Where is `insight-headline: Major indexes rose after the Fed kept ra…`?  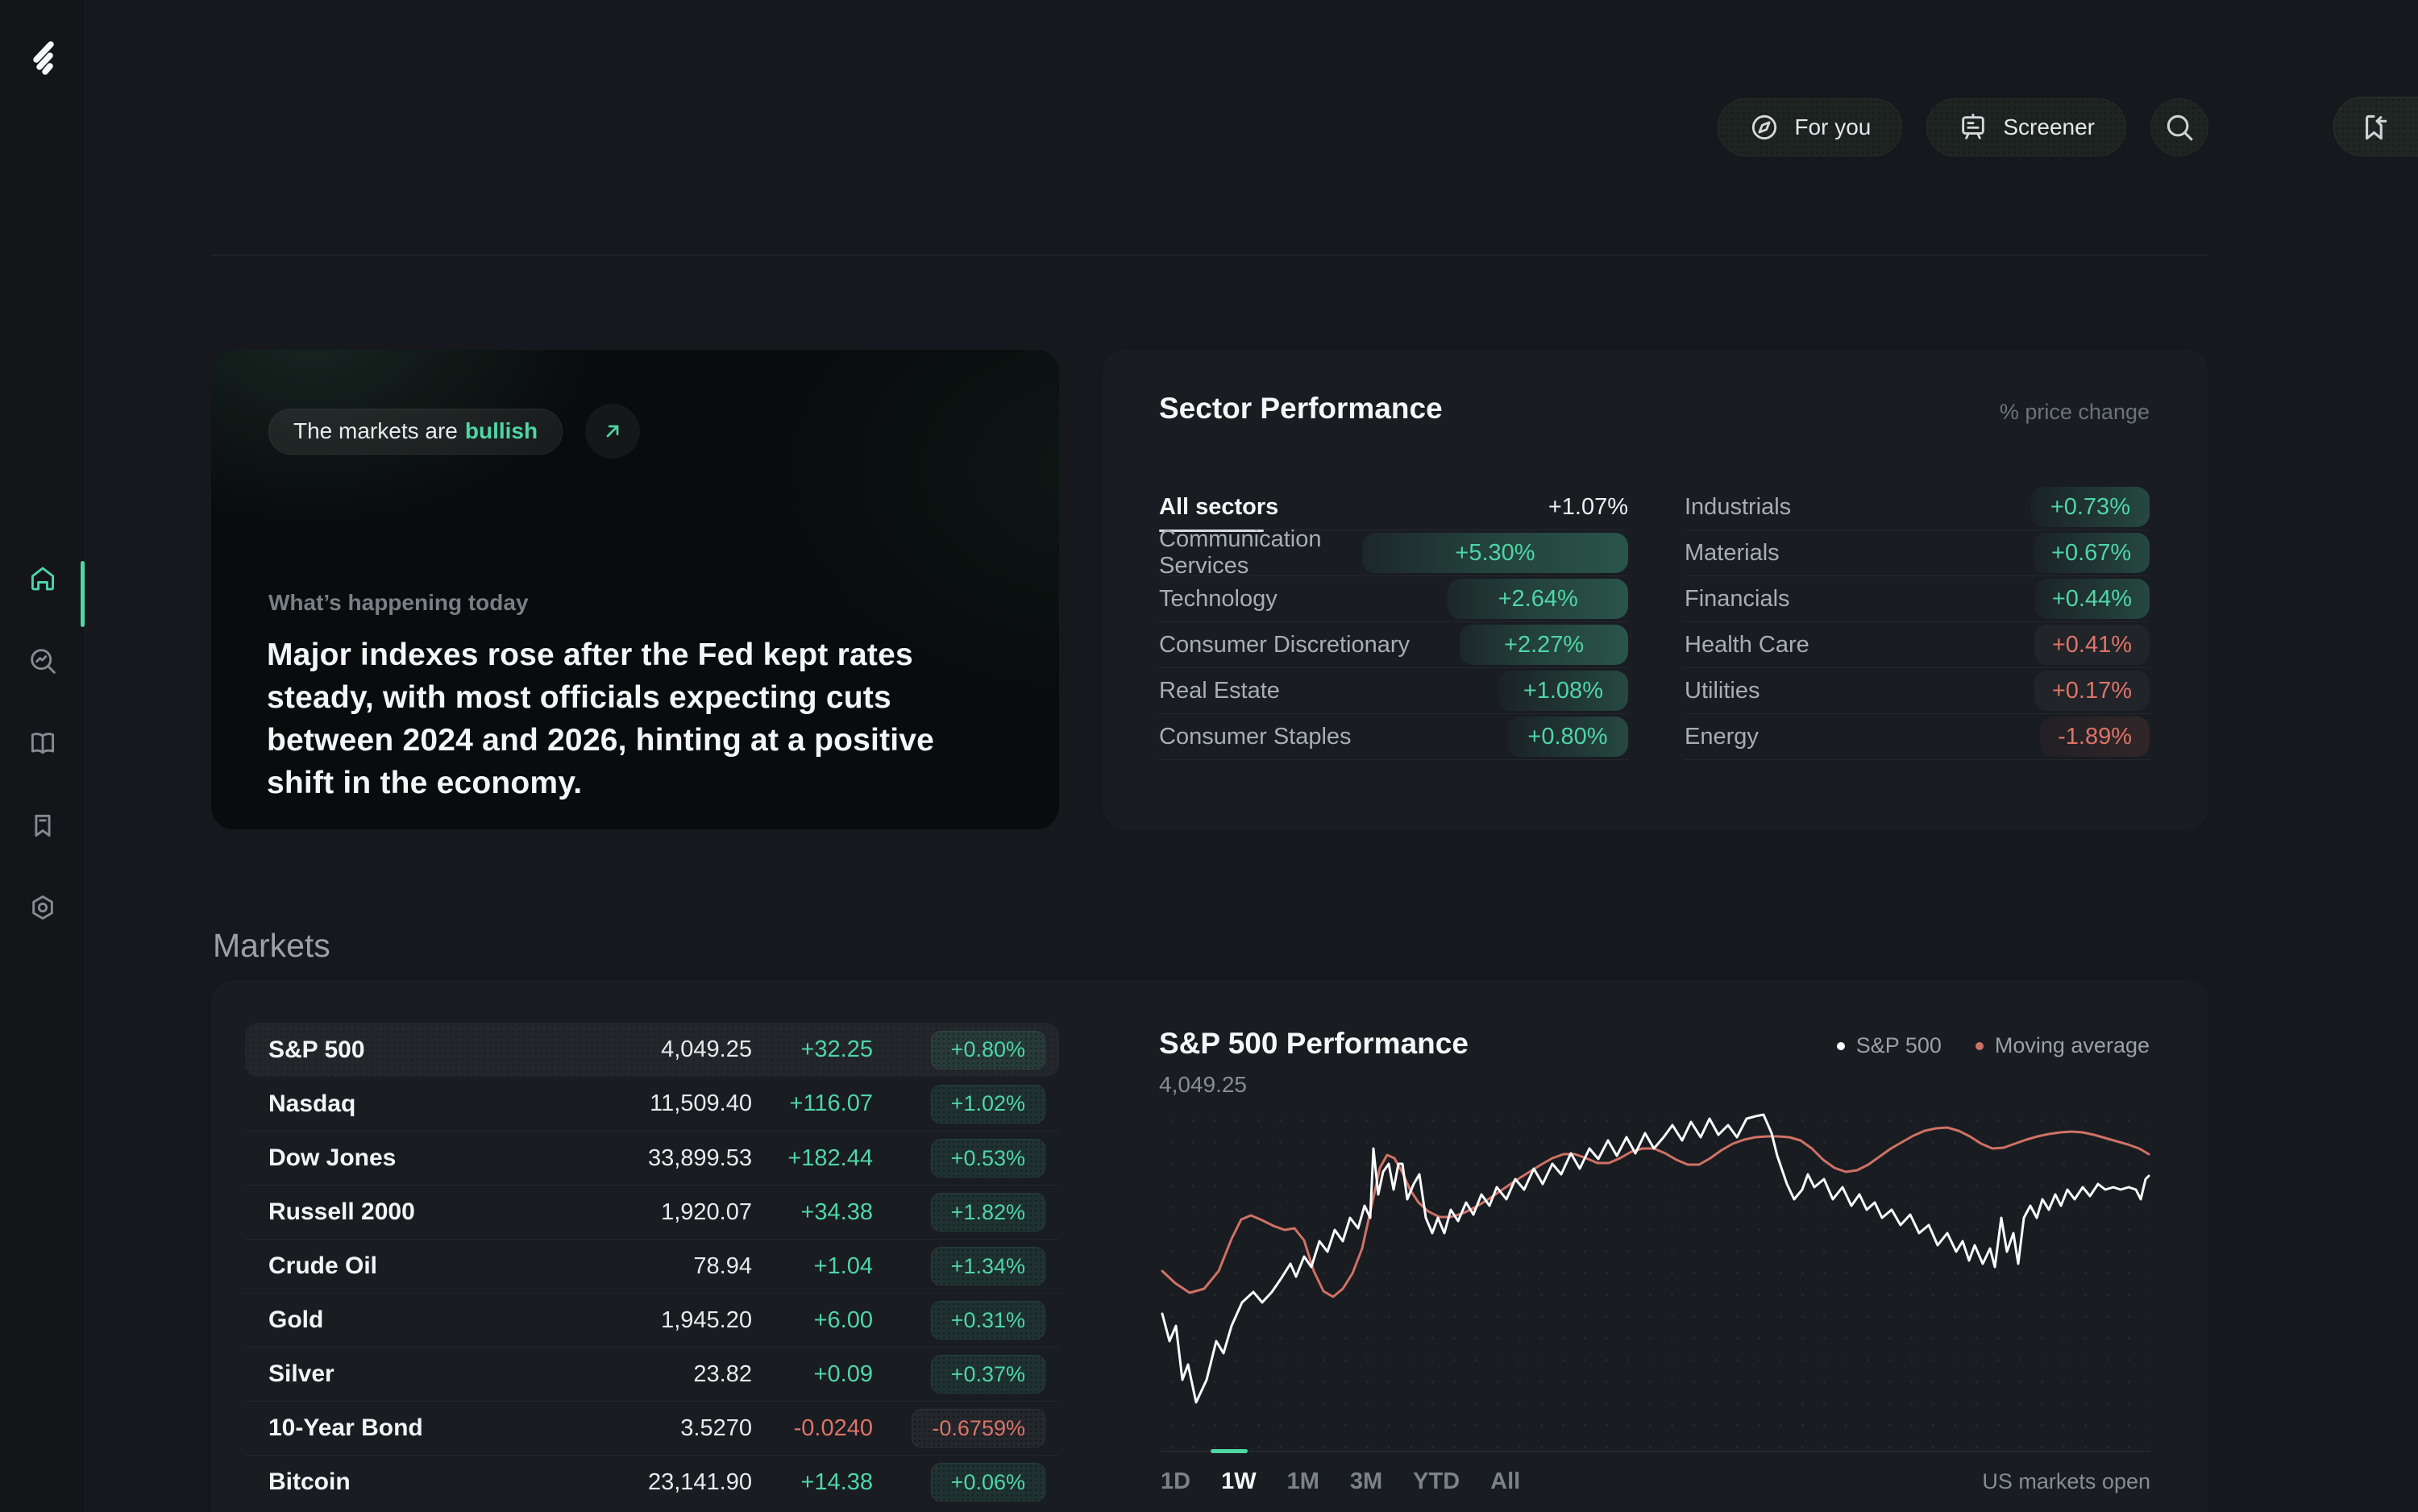
insight-headline: Major indexes rose after the Fed kept ra… is located at coordinates (601, 719).